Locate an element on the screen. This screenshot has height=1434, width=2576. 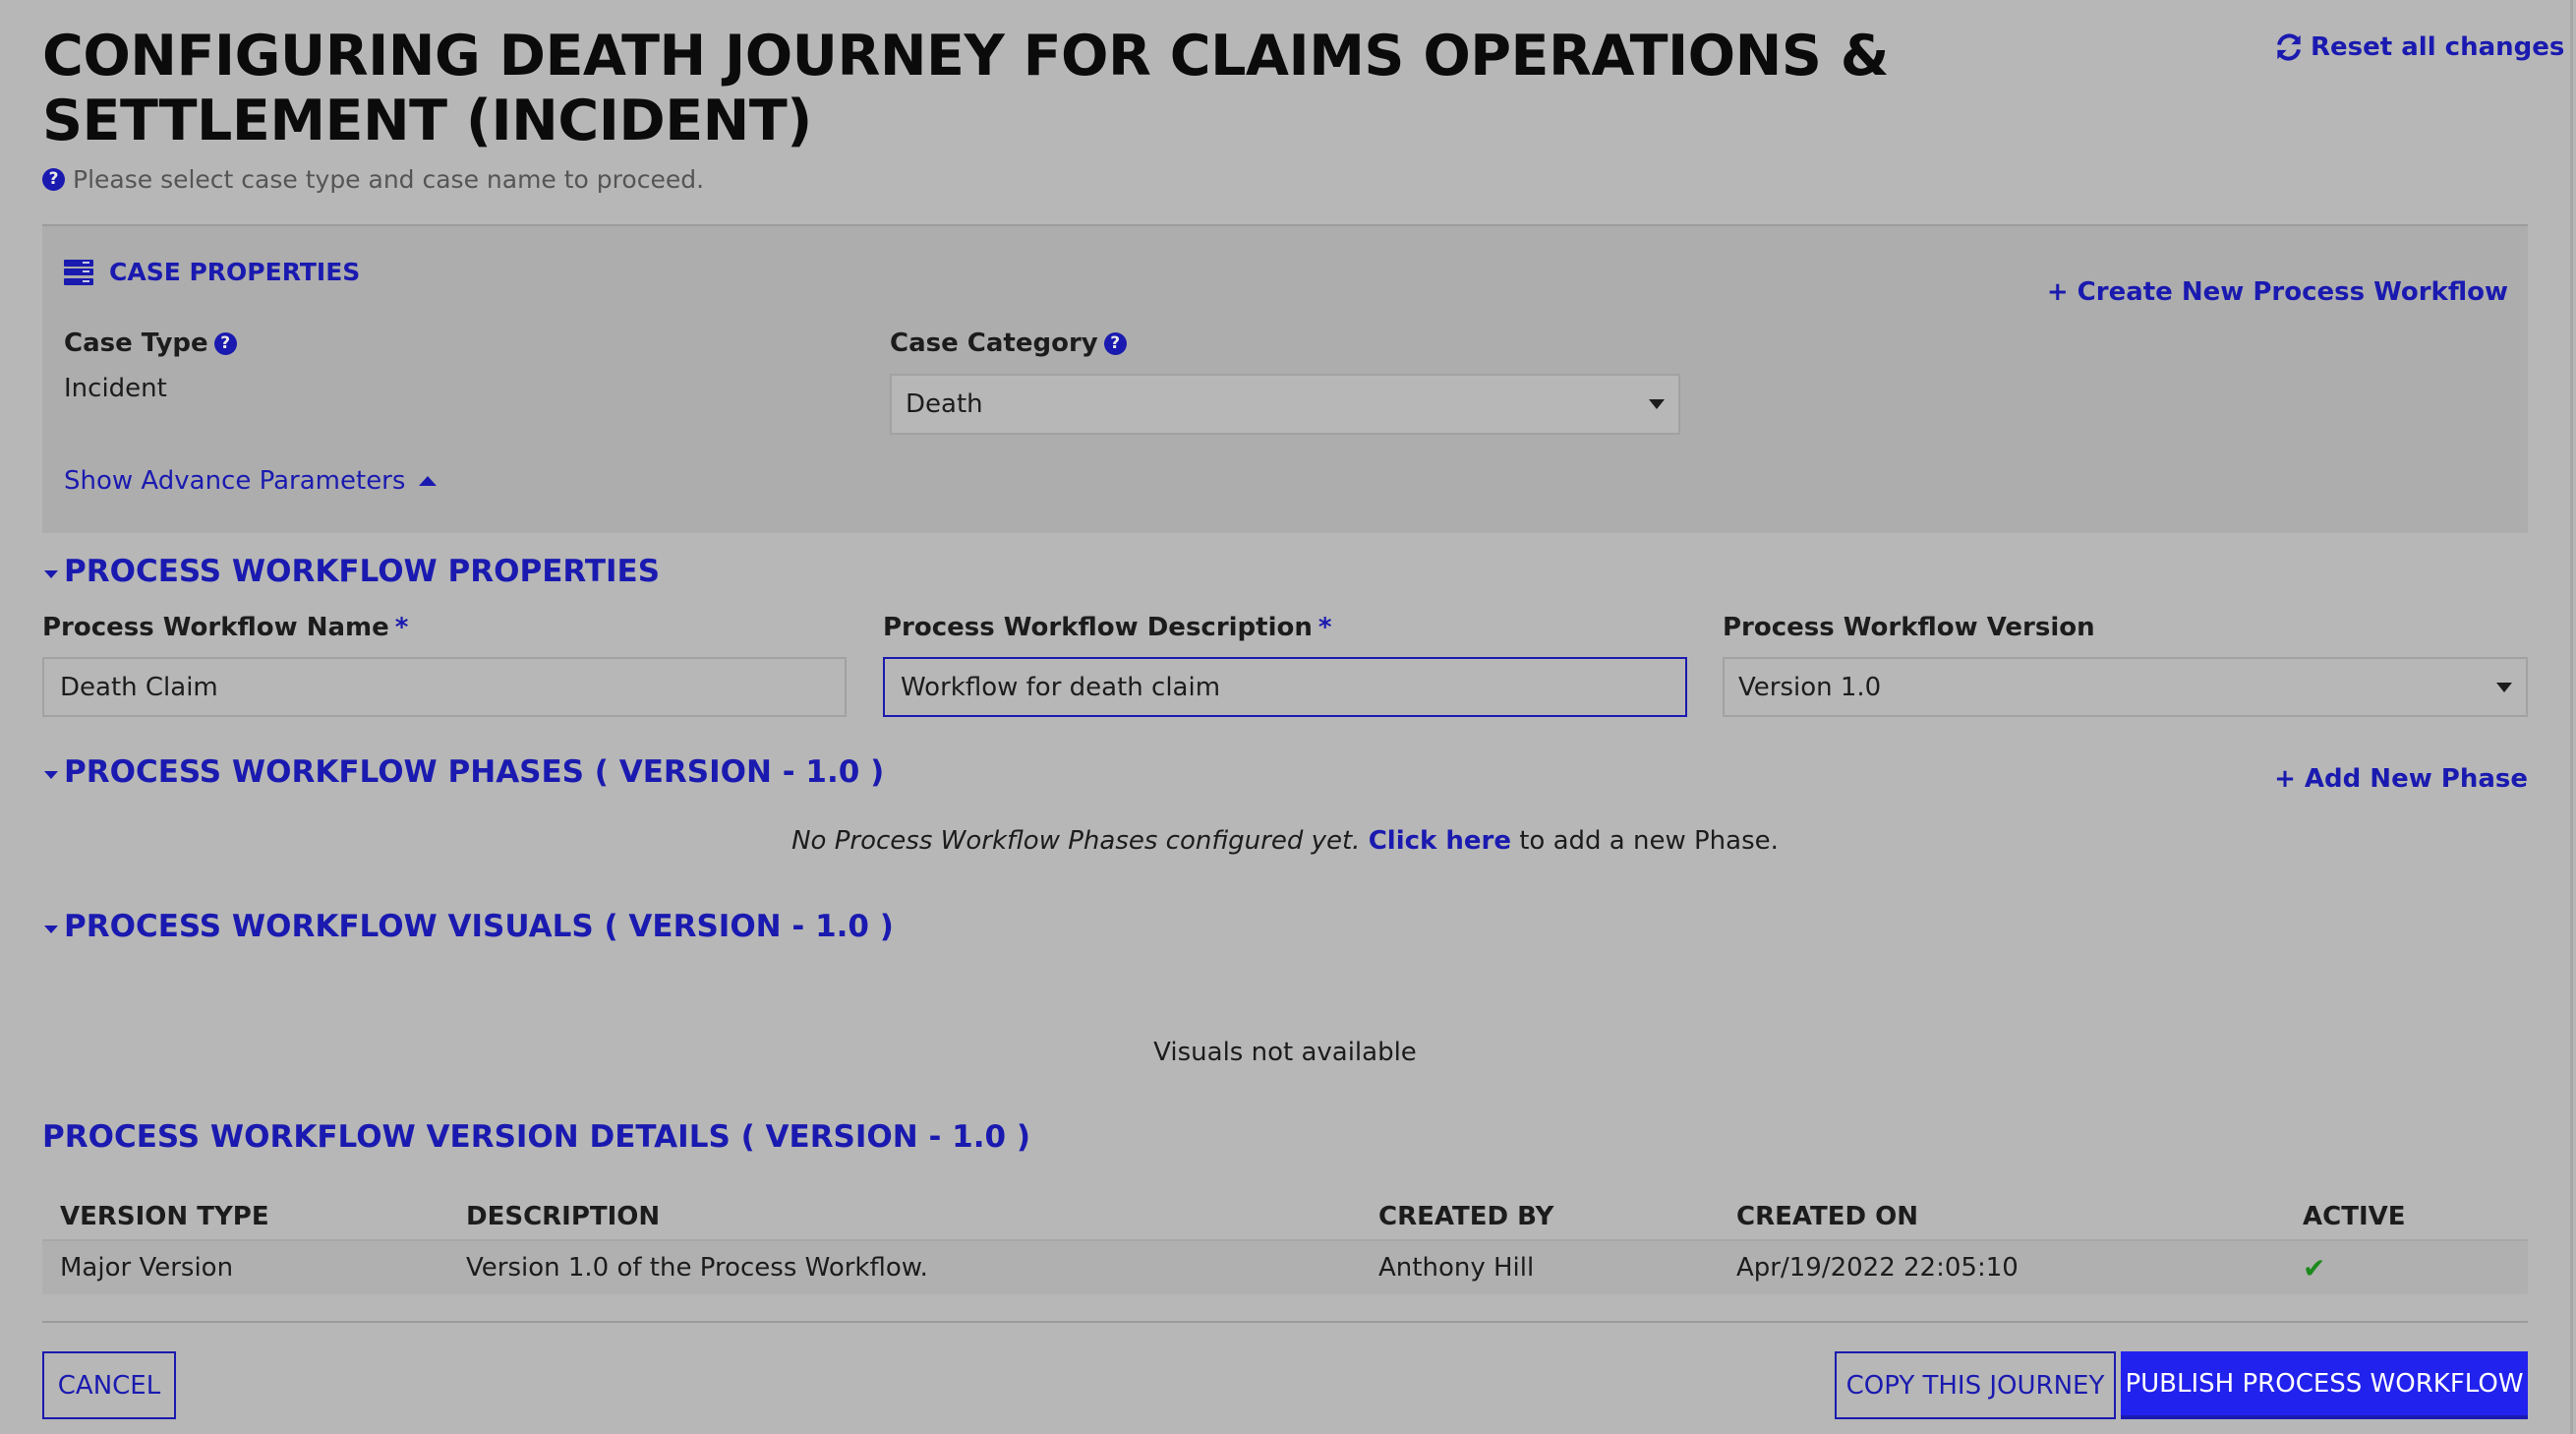
workflow-version-label: Process Workflow Version is located at coordinates (1909, 627).